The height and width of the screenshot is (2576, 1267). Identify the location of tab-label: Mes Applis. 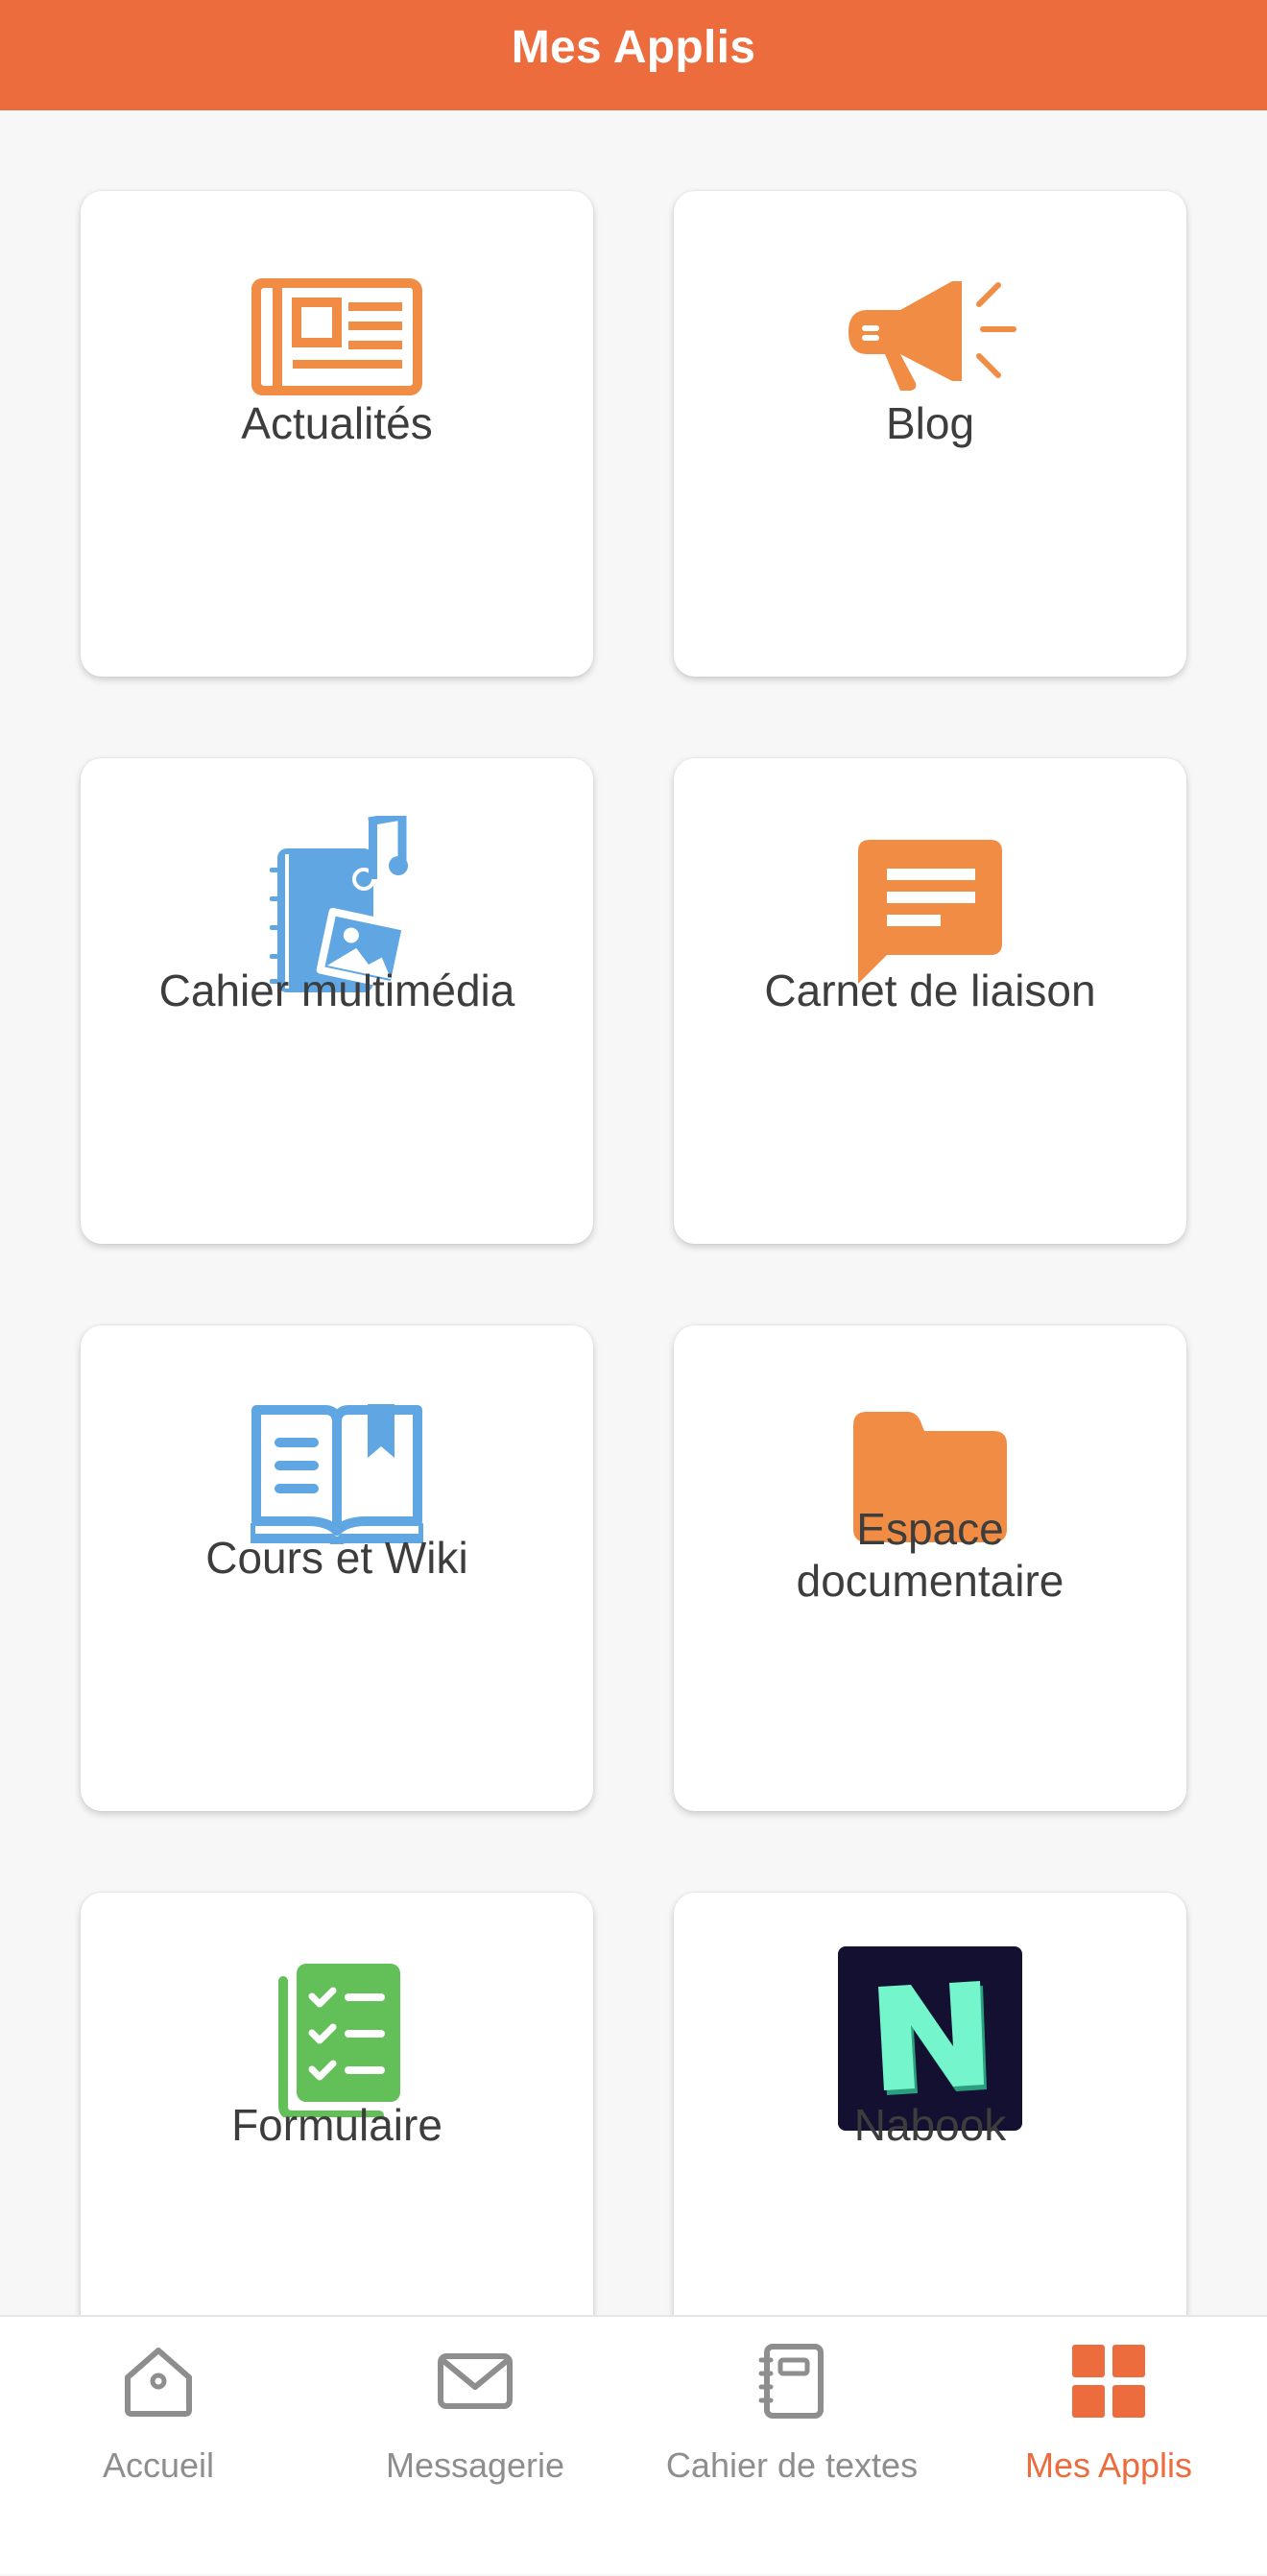
(1108, 2465).